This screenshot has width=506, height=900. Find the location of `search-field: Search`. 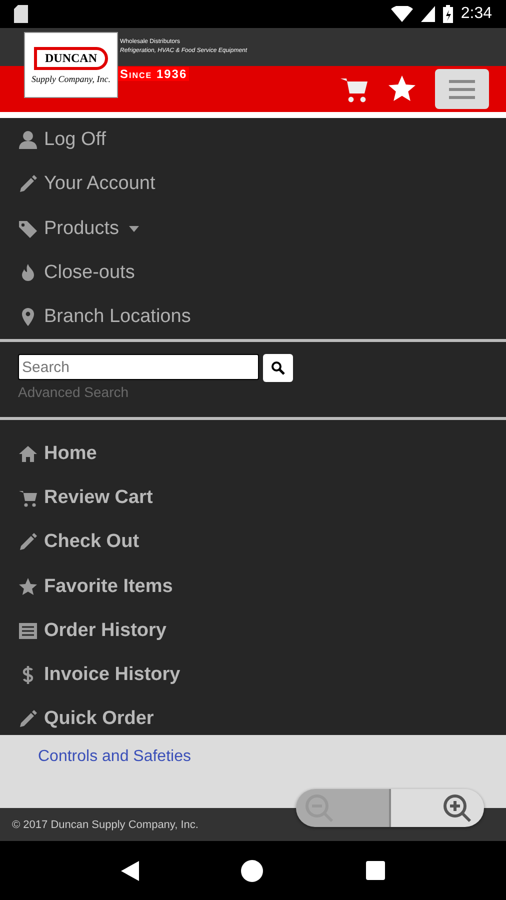

search-field: Search is located at coordinates (138, 367).